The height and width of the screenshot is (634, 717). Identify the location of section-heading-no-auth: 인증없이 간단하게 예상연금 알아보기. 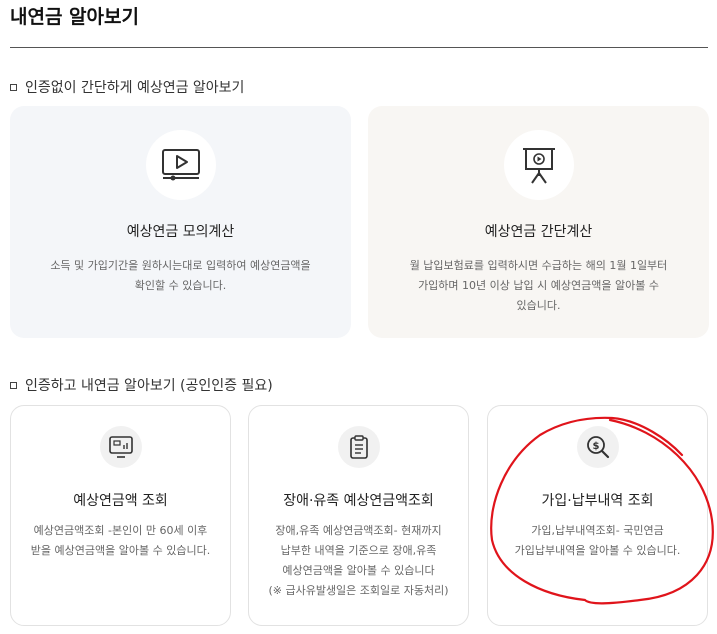
(127, 87).